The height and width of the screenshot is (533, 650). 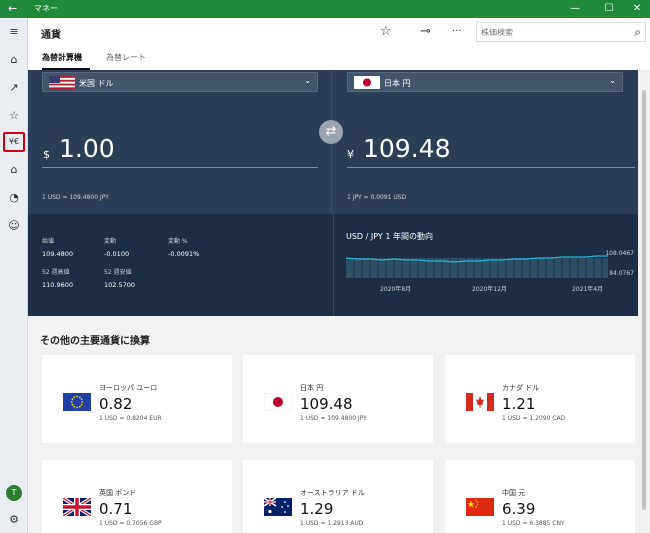 What do you see at coordinates (14, 170) in the screenshot?
I see `mortgage-icon: ⌂` at bounding box center [14, 170].